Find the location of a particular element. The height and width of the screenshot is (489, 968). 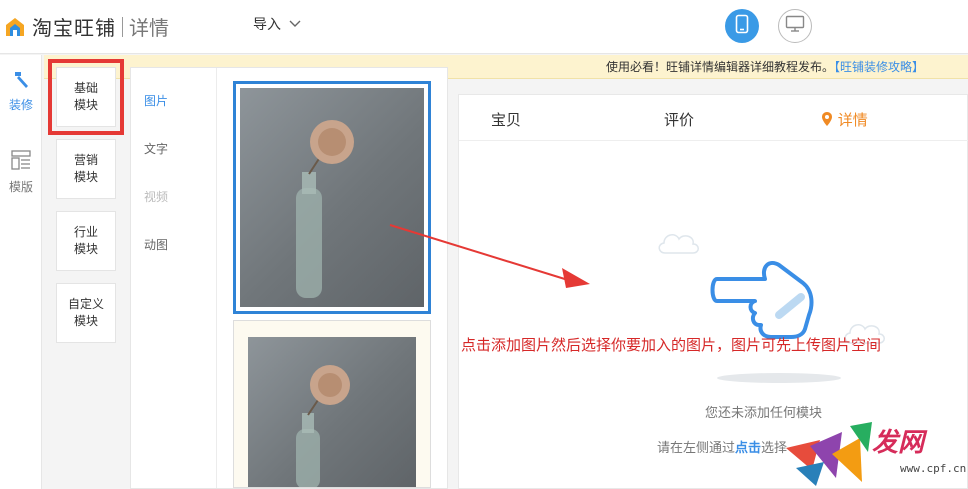

hint-prefix: 请在左侧通过 is located at coordinates (696, 448).